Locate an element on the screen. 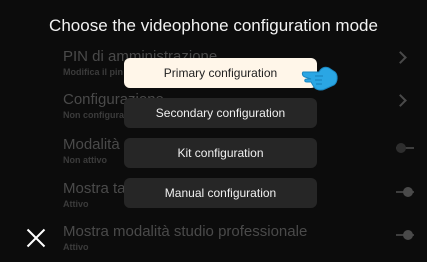 This screenshot has width=427, height=262. hand-pointer-icon is located at coordinates (319, 78).